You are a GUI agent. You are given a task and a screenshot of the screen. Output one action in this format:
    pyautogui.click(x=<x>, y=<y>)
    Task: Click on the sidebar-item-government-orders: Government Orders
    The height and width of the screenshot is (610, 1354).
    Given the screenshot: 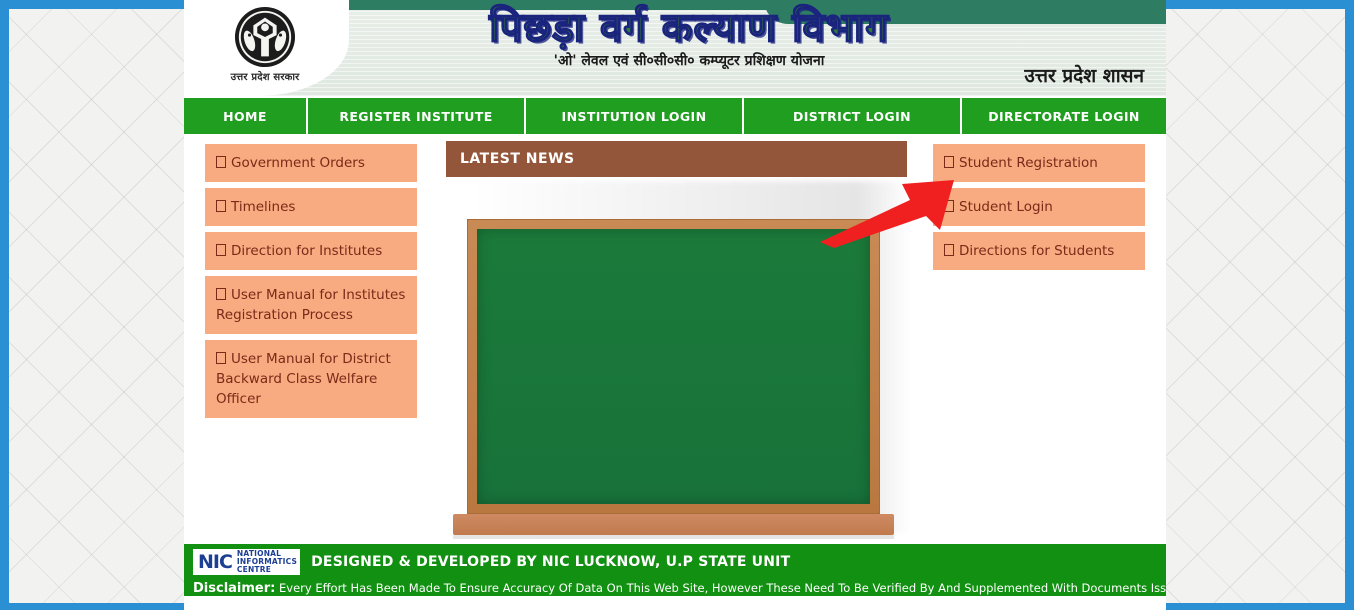 What is the action you would take?
    pyautogui.click(x=311, y=163)
    